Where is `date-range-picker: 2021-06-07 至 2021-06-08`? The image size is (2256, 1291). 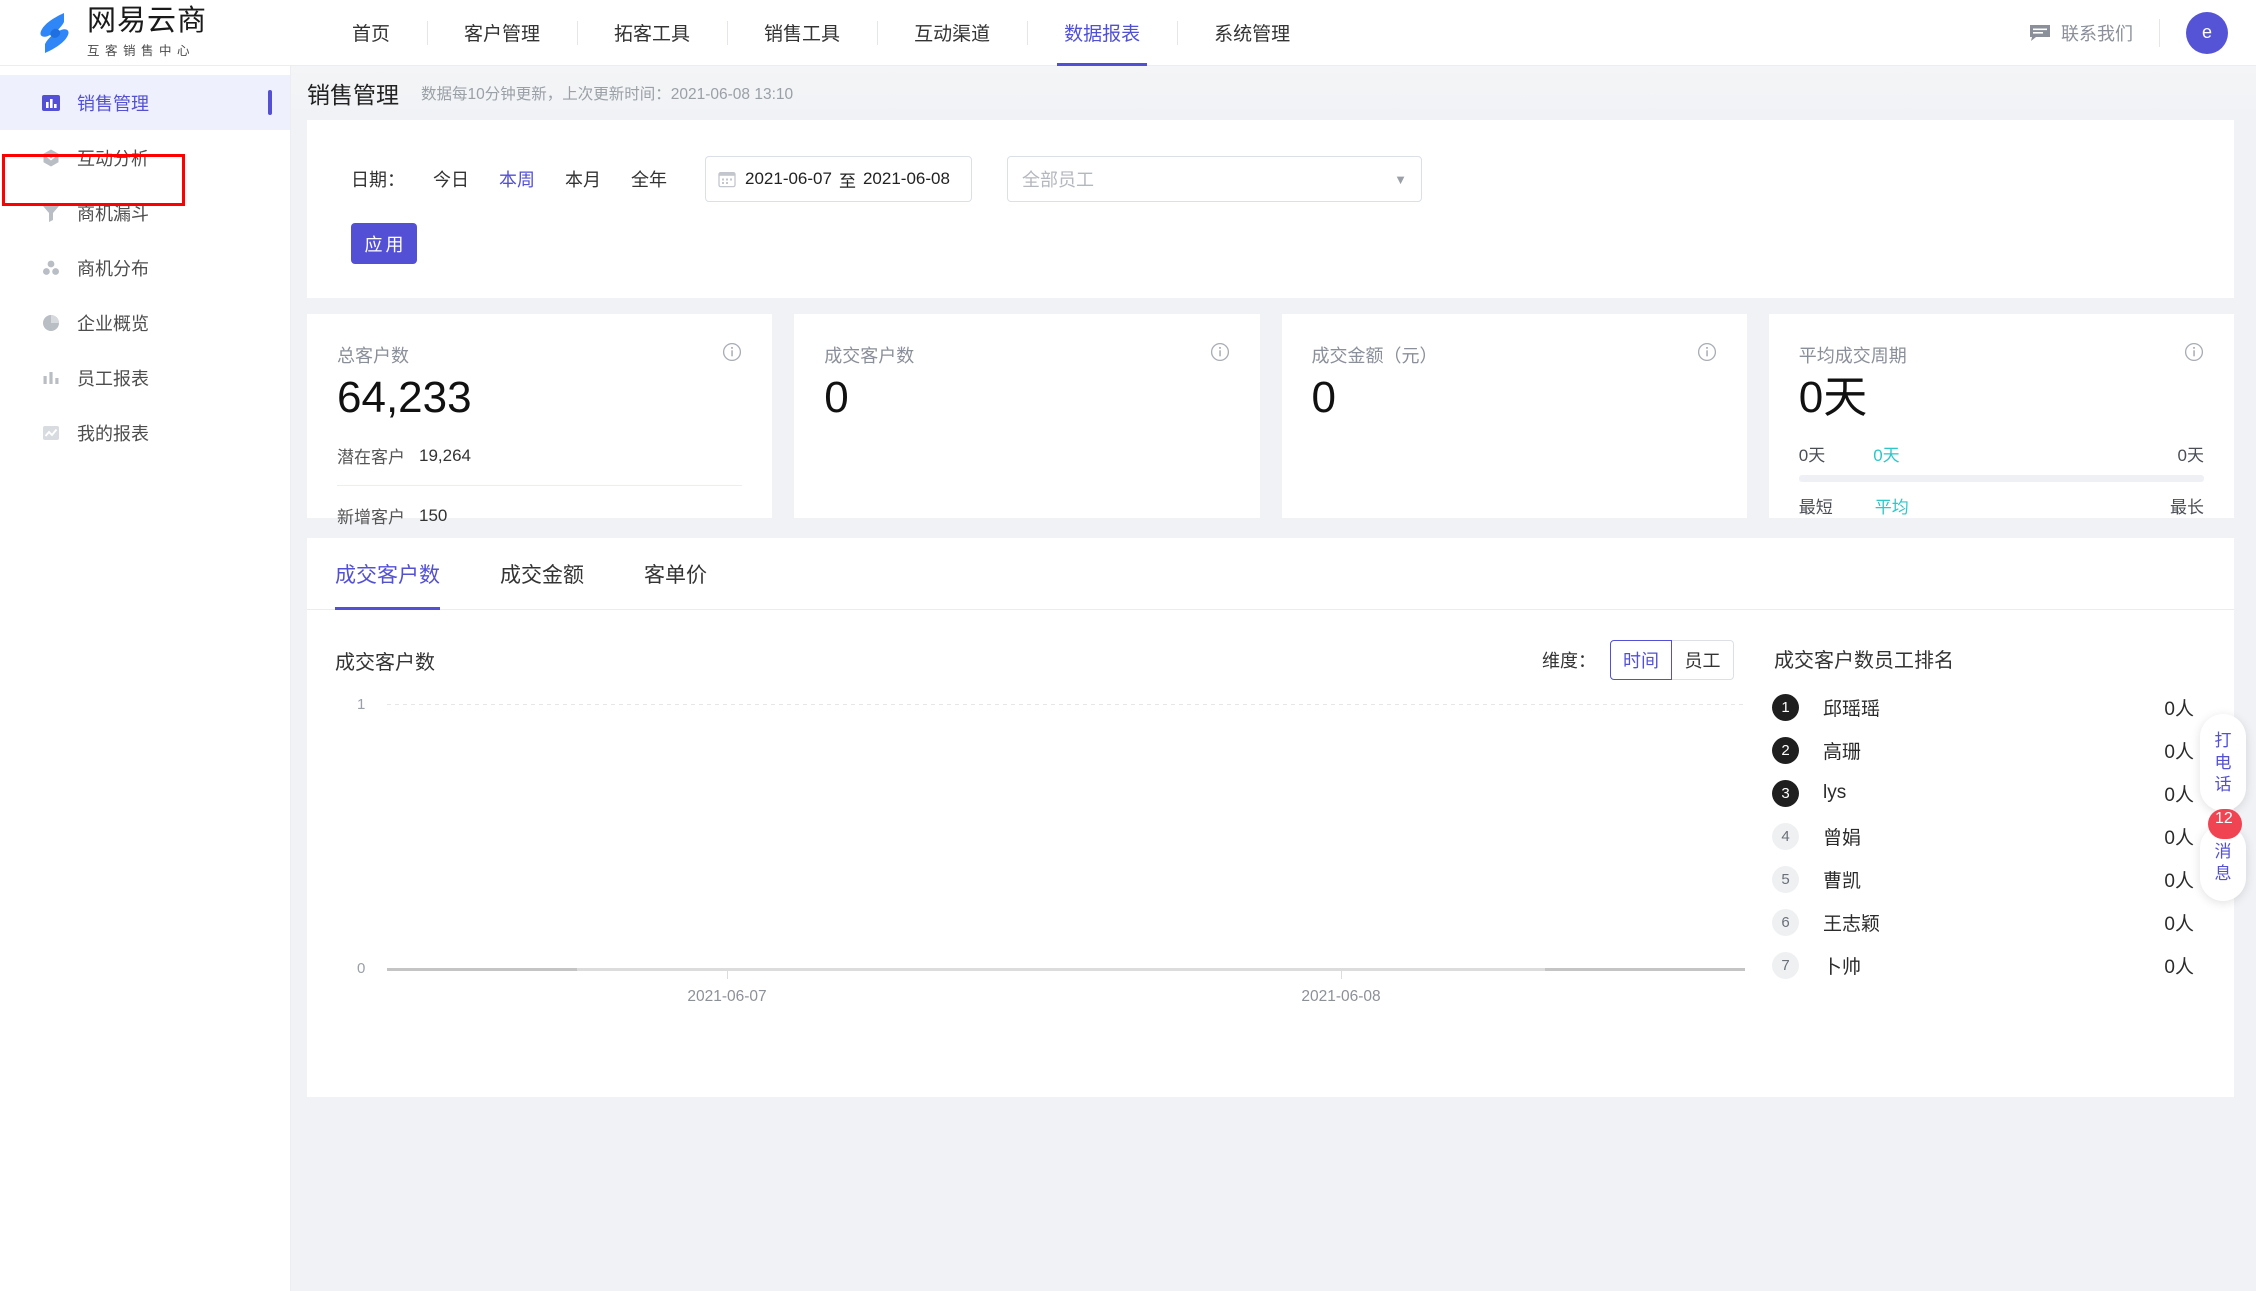 date-range-picker: 2021-06-07 至 2021-06-08 is located at coordinates (838, 179).